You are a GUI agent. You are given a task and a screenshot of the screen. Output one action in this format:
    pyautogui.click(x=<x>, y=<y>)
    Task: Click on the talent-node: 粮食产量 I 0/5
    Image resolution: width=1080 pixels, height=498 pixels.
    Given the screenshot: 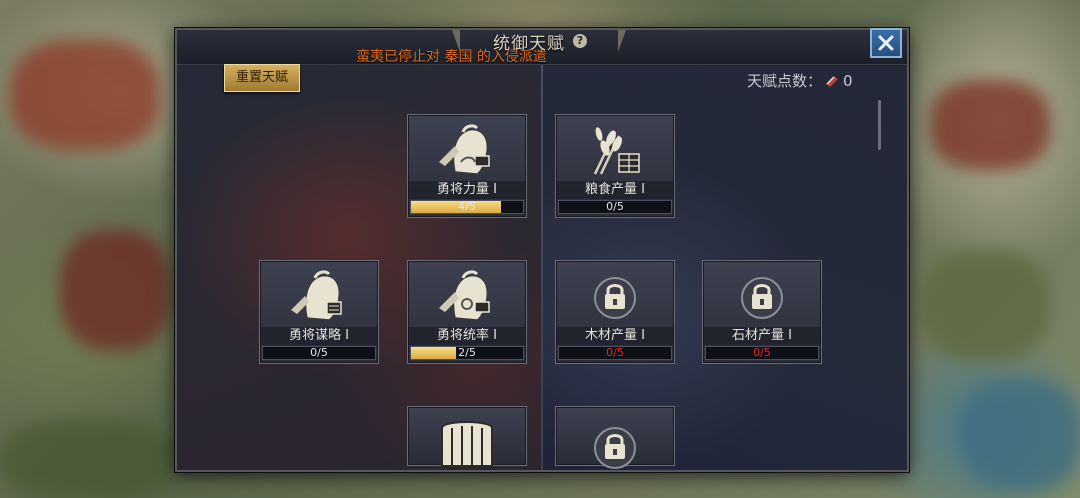 What is the action you would take?
    pyautogui.click(x=615, y=166)
    